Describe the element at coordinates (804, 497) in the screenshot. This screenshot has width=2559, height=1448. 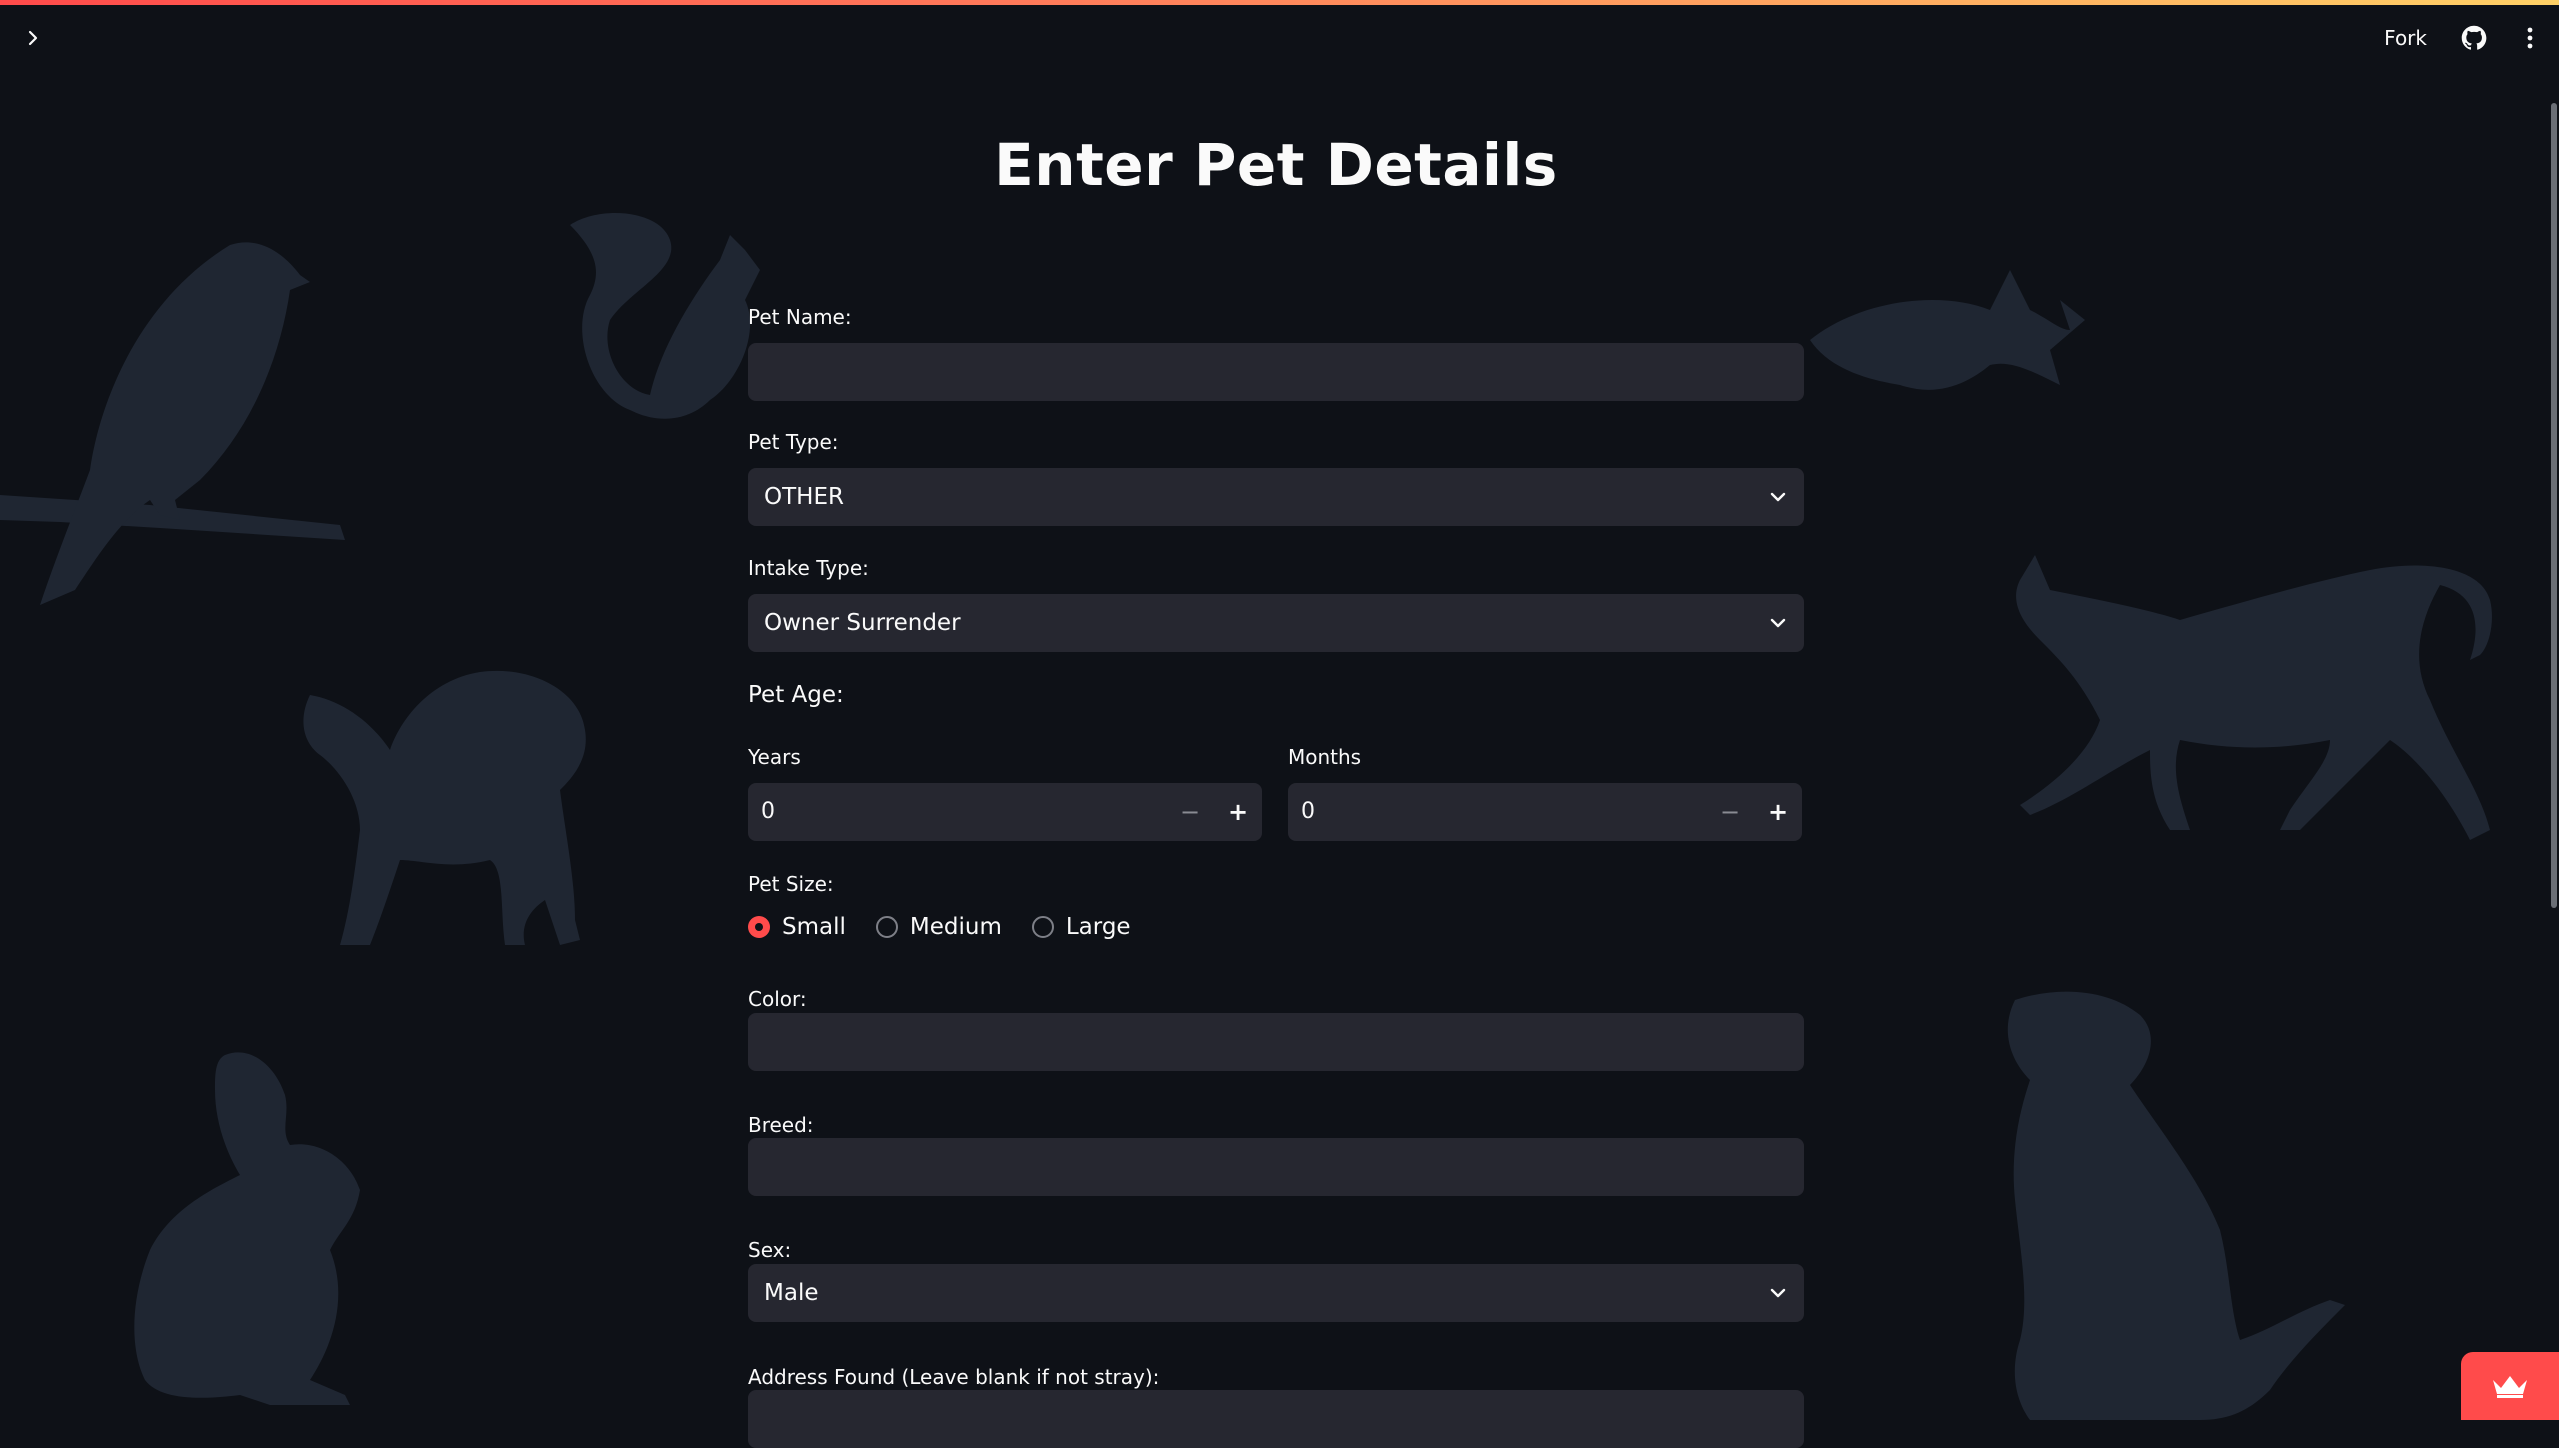
I see `pet-type-value: OTHER` at that location.